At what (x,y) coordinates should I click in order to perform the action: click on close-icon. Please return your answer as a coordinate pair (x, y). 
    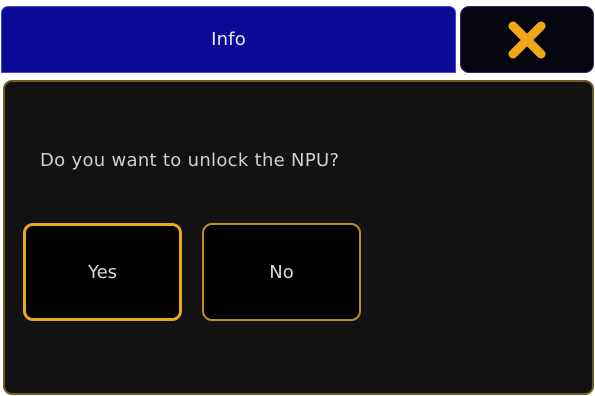
    Looking at the image, I should click on (527, 40).